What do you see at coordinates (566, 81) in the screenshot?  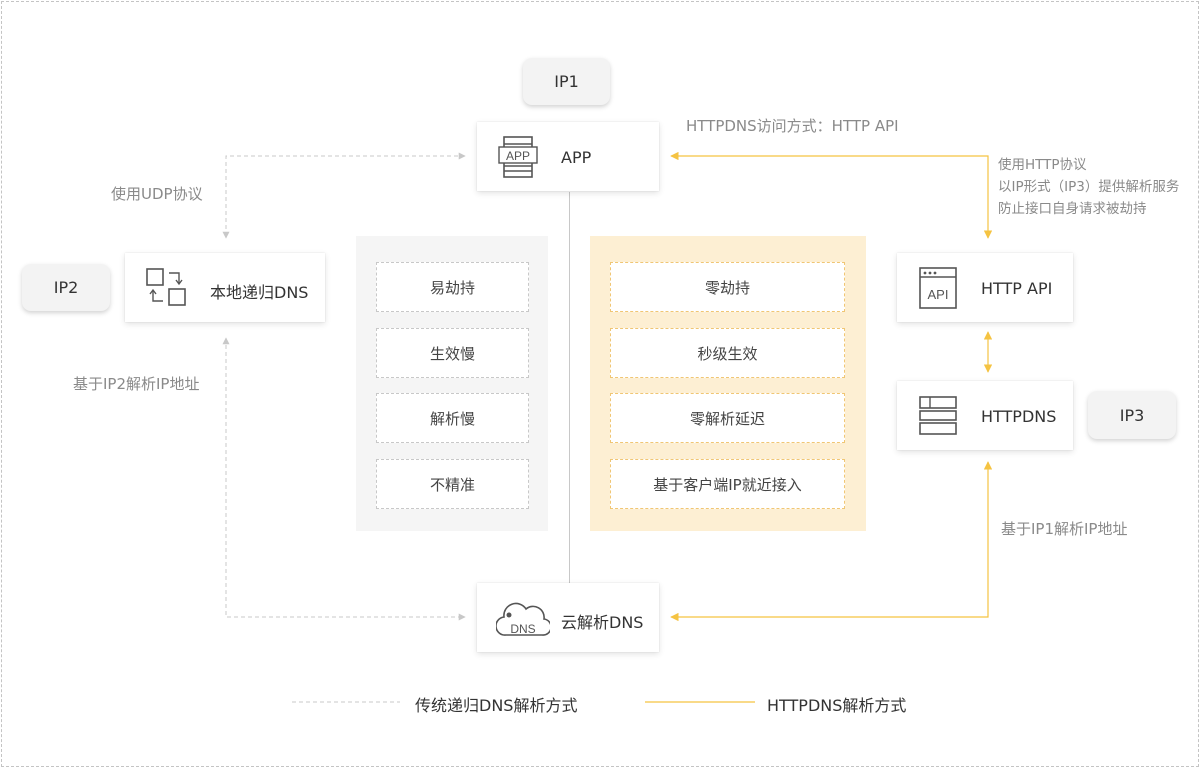 I see `ip1-bubble: IP1` at bounding box center [566, 81].